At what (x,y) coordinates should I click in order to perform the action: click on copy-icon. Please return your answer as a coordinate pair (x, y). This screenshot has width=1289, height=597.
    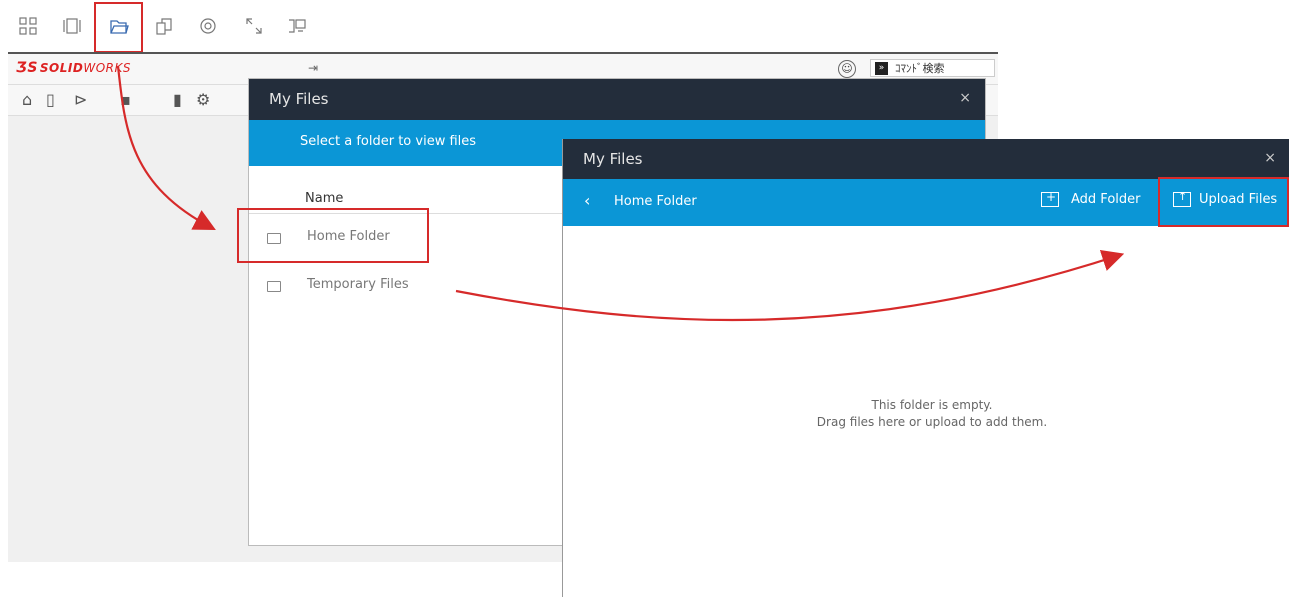
    Looking at the image, I should click on (164, 26).